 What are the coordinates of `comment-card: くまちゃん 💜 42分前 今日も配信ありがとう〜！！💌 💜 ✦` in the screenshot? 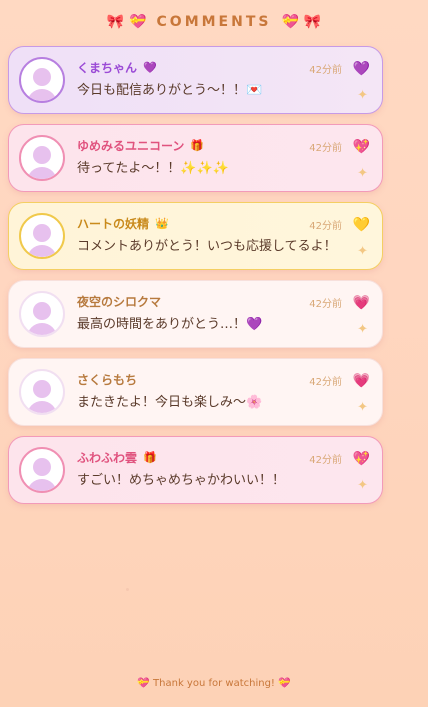 It's located at (195, 80).